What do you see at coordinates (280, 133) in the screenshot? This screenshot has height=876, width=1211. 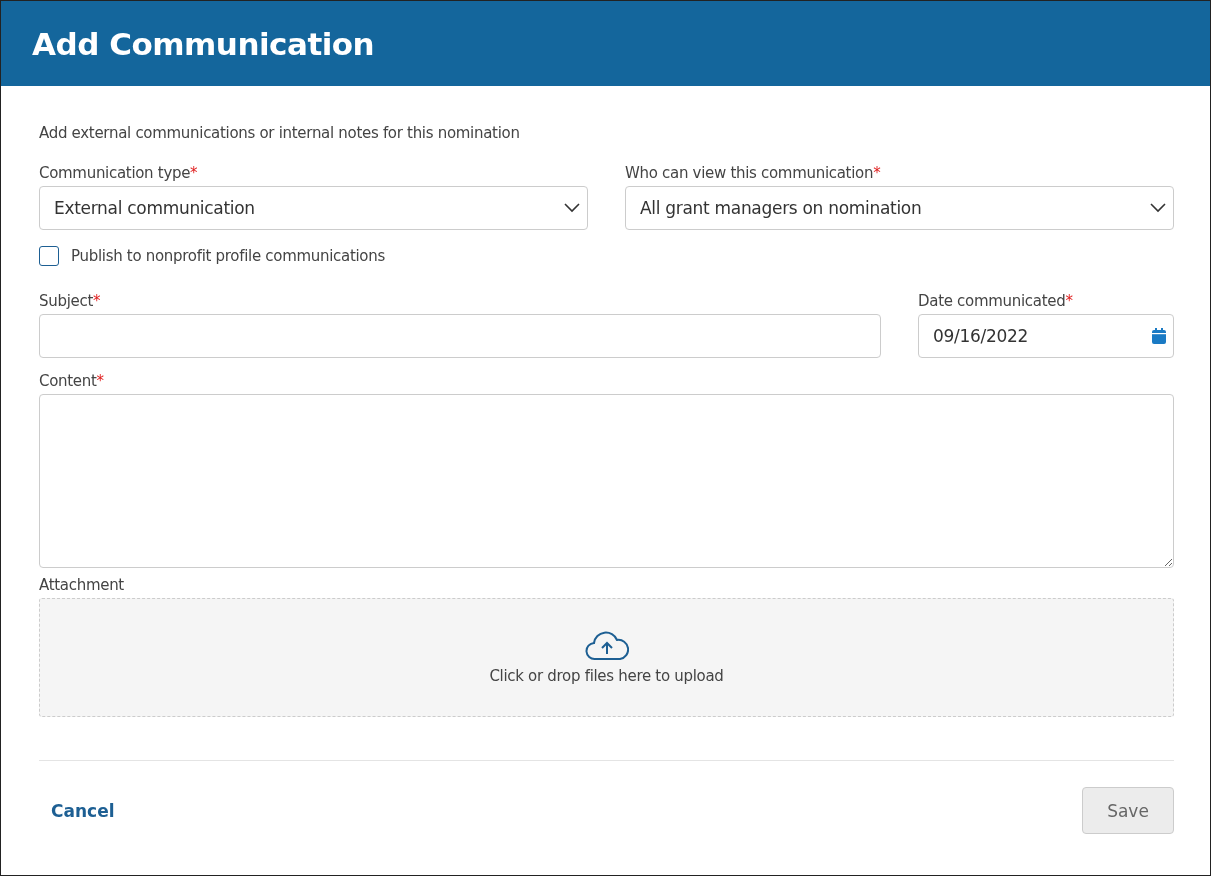 I see `intro-text: Add external communications or internal notes for this nomination` at bounding box center [280, 133].